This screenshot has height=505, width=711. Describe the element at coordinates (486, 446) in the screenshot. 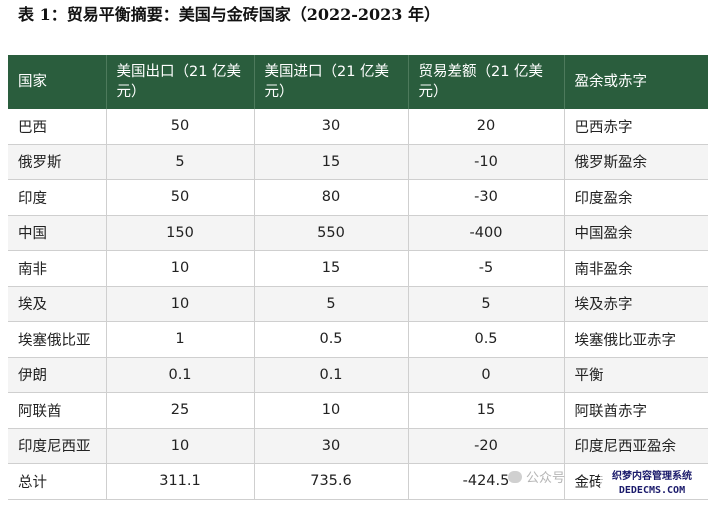

I see `cell-balance: -20` at that location.